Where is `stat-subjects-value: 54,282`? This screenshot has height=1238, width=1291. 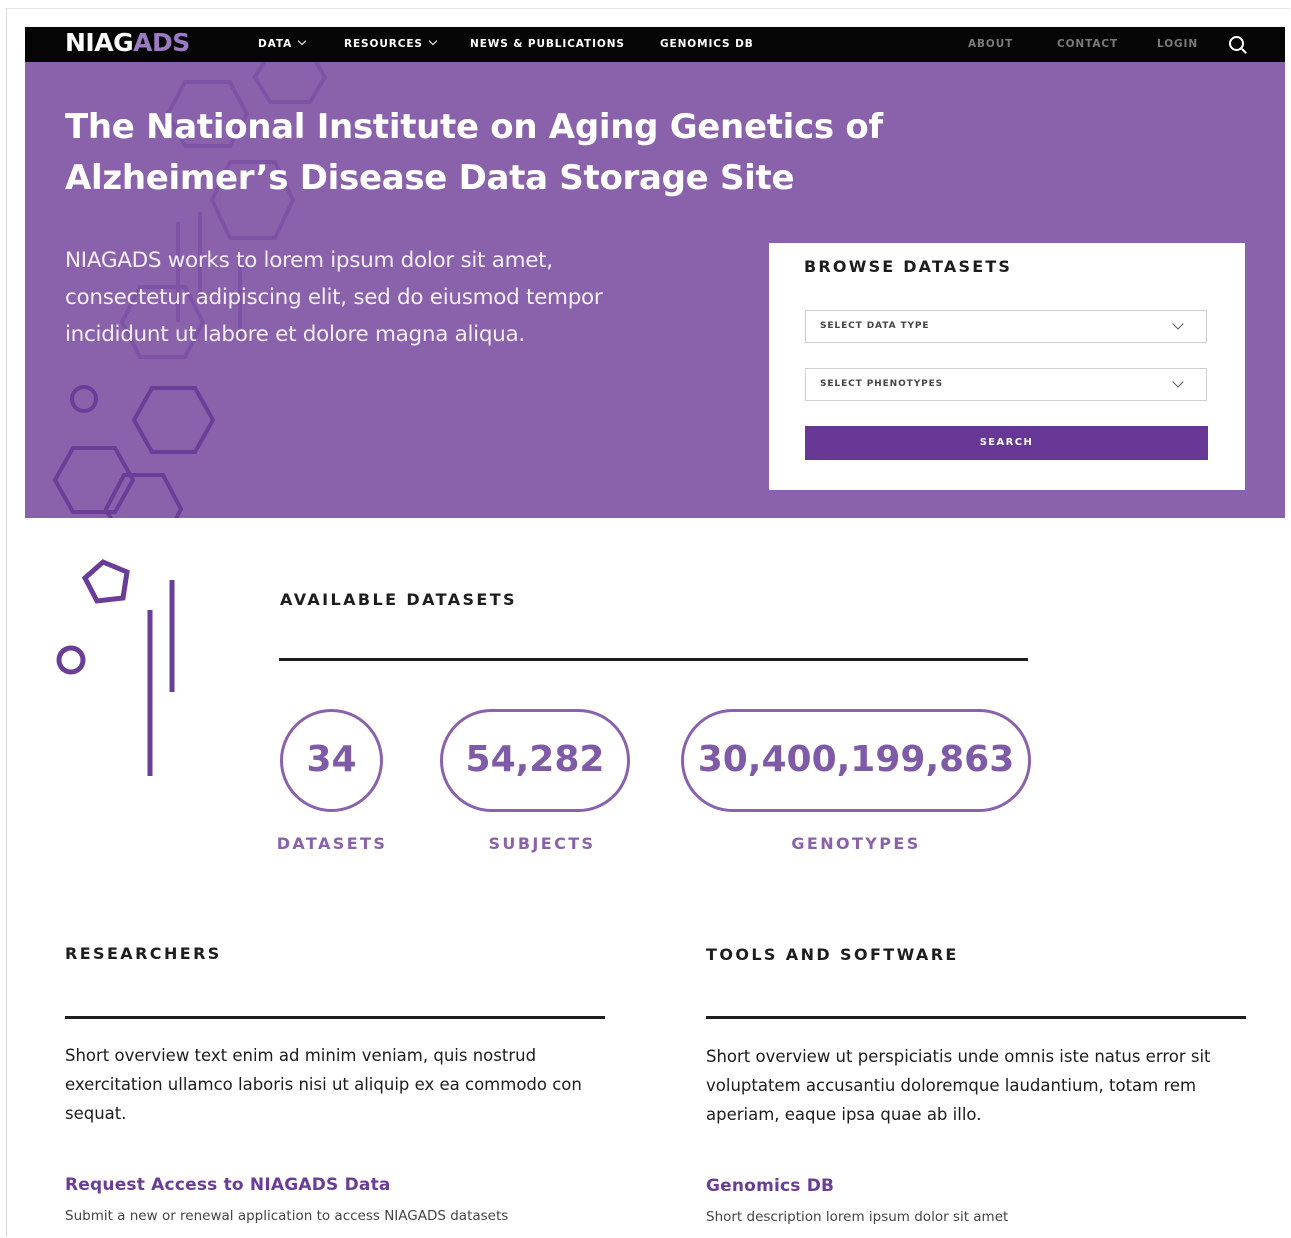 stat-subjects-value: 54,282 is located at coordinates (535, 760).